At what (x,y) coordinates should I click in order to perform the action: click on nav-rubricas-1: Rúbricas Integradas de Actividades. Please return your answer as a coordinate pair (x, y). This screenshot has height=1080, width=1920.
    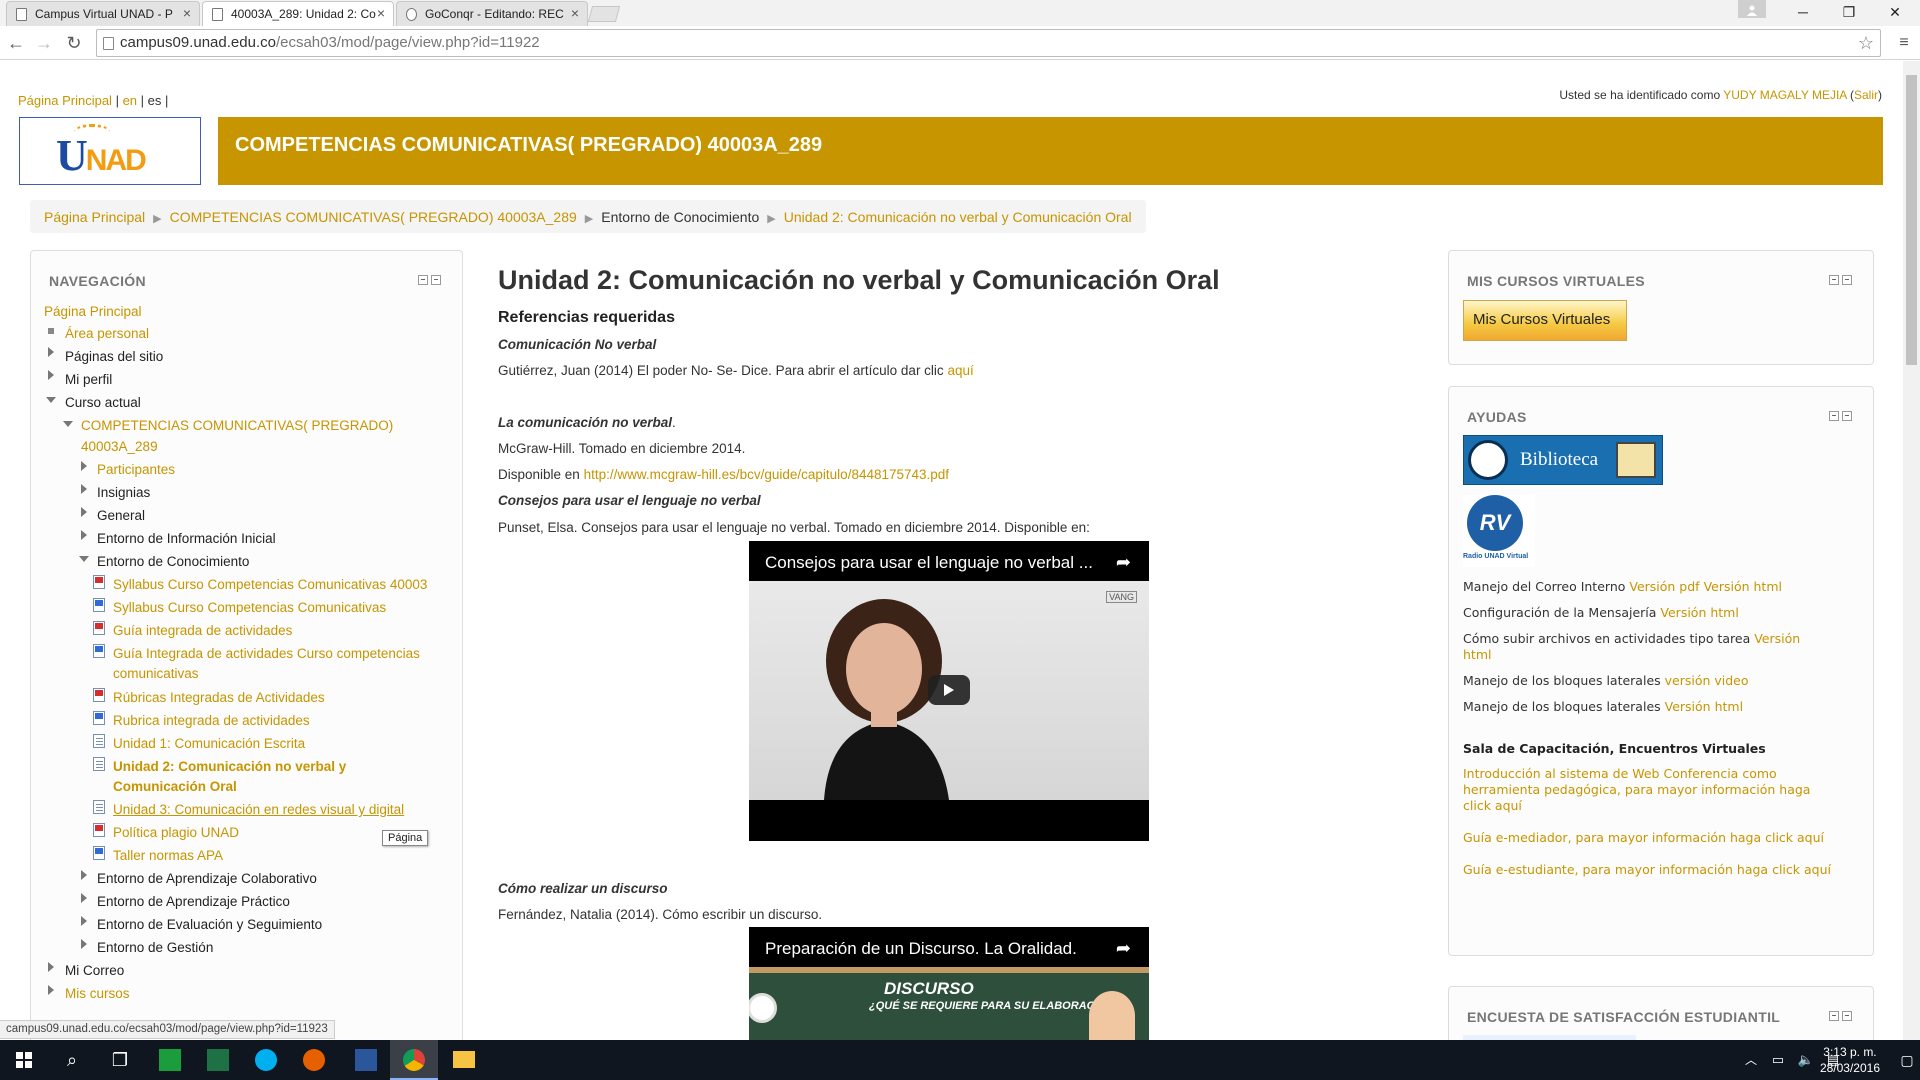
    Looking at the image, I should click on (219, 697).